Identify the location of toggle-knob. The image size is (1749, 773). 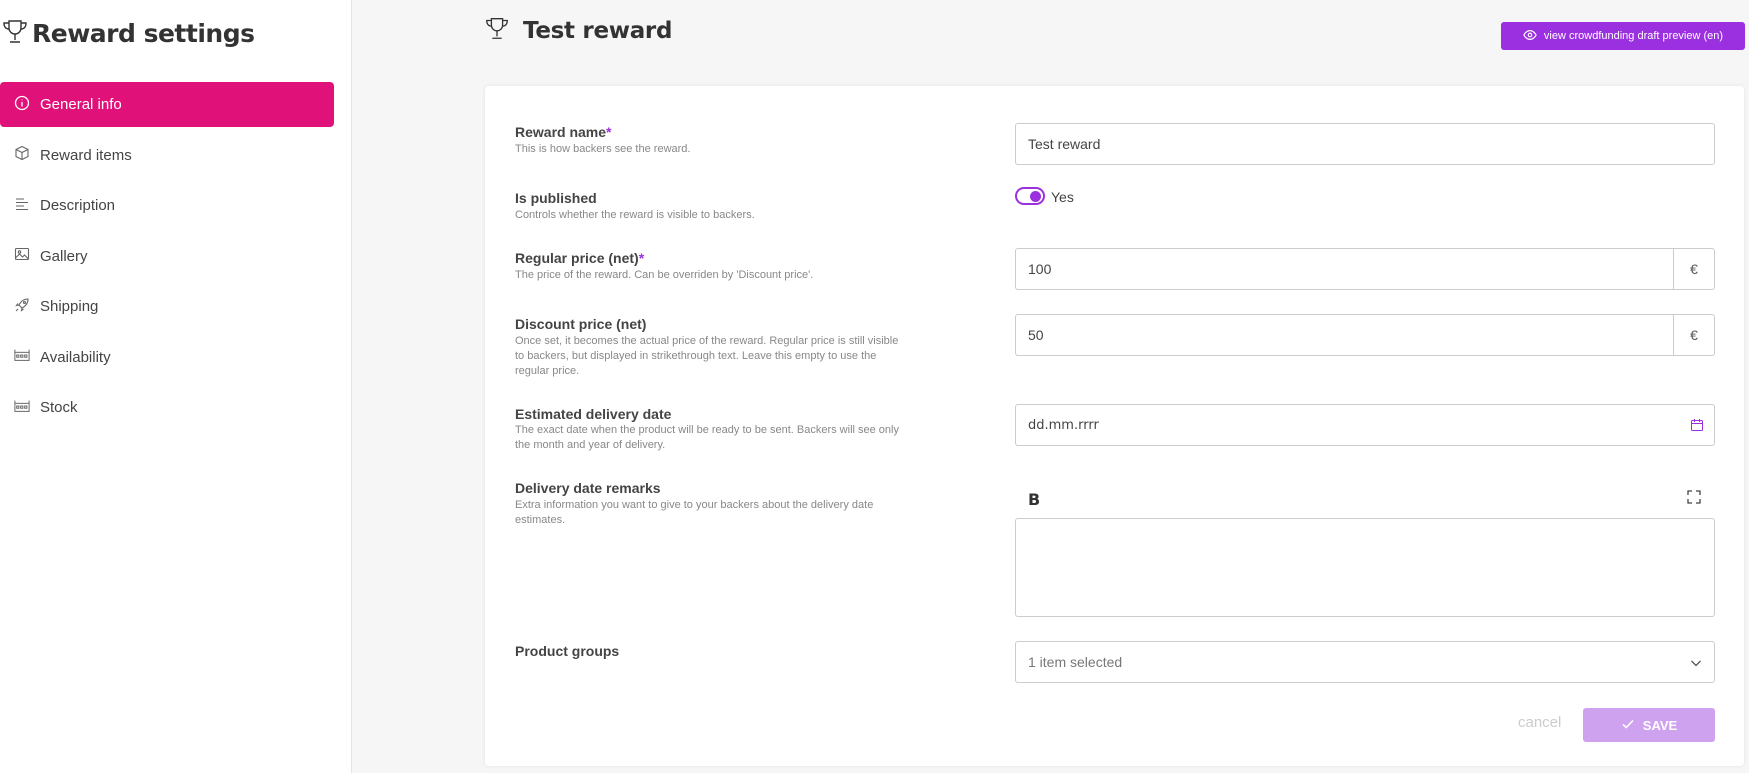
(1035, 196).